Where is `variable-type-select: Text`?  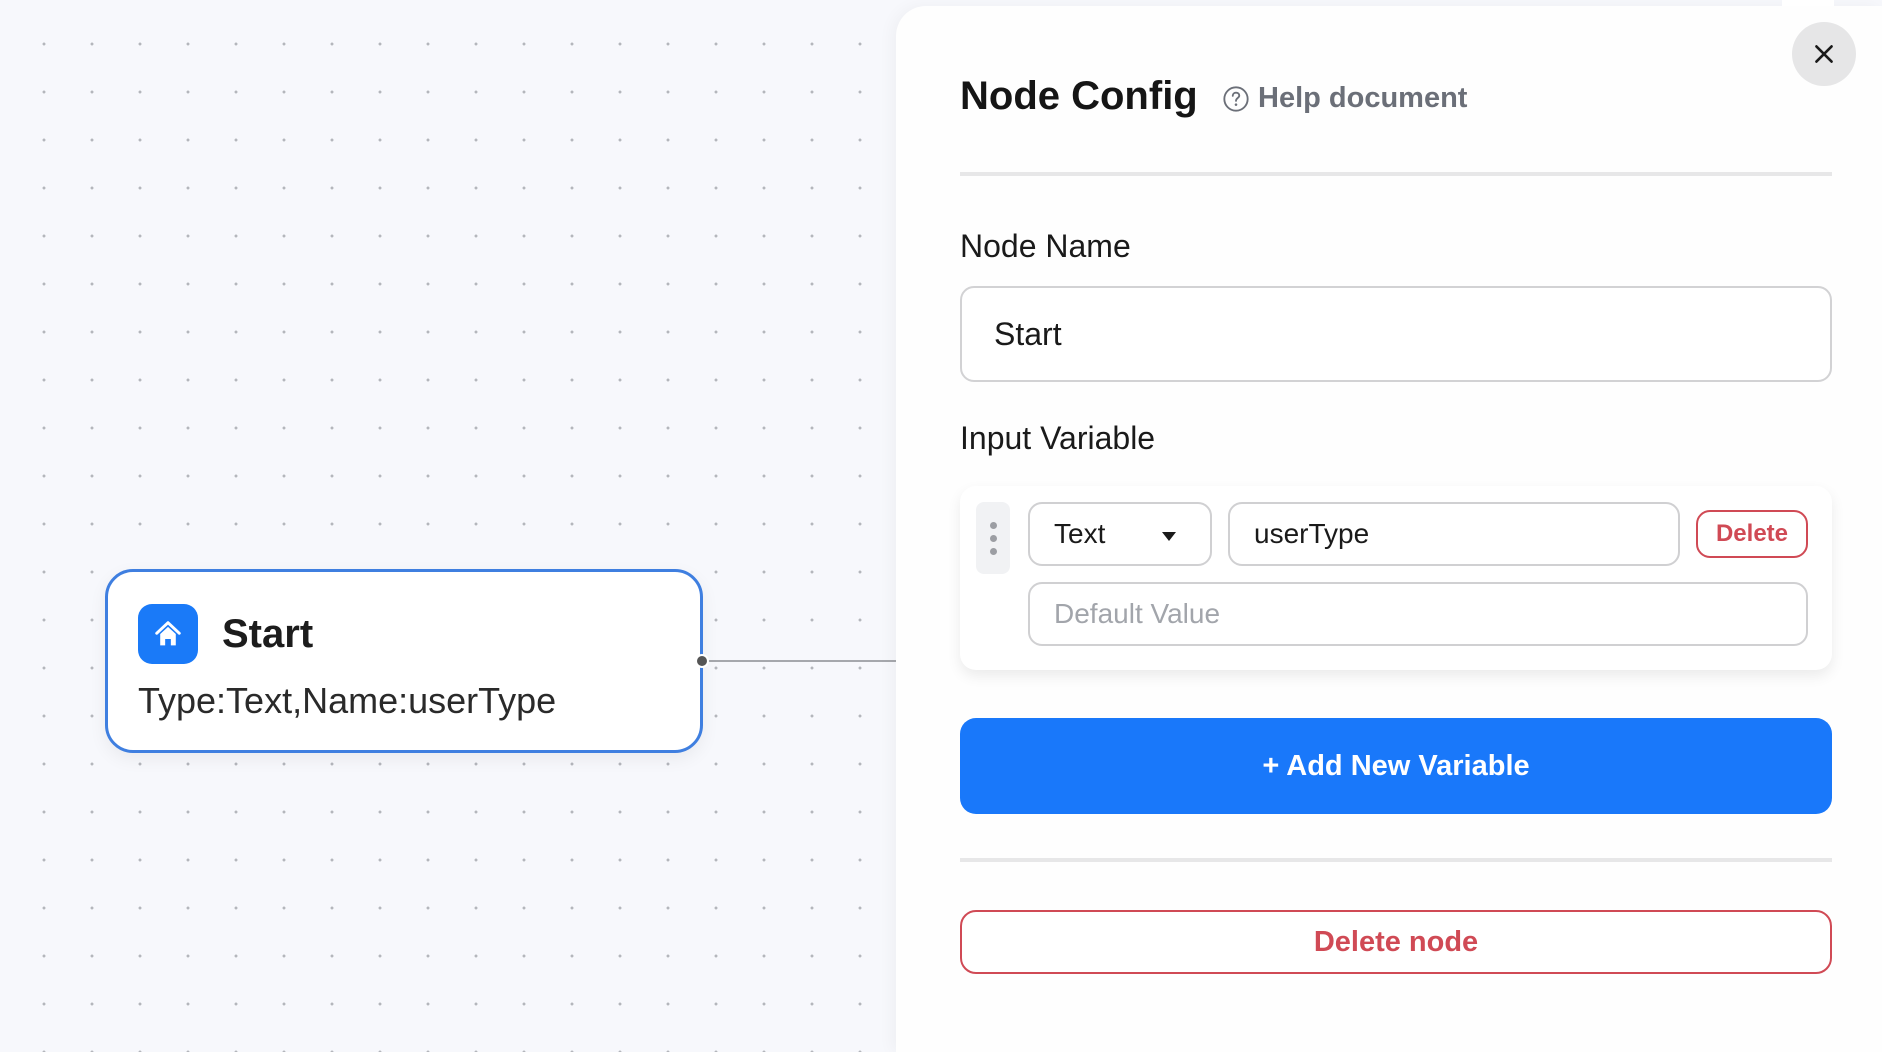
variable-type-select: Text is located at coordinates (1120, 534).